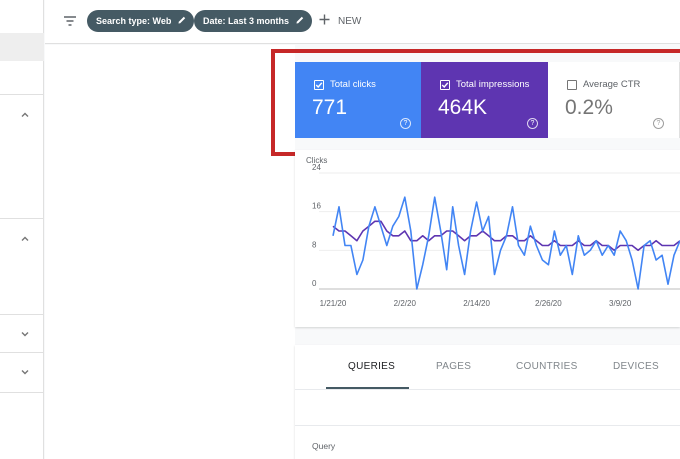  Describe the element at coordinates (316, 167) in the screenshot. I see `y-tick-label: 24` at that location.